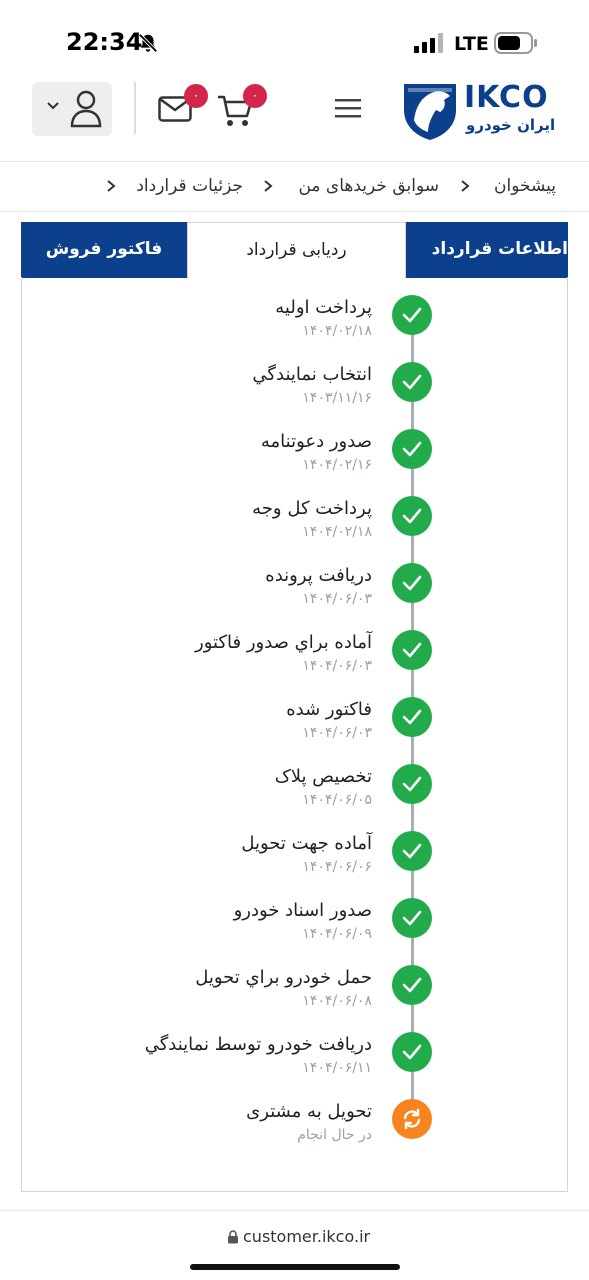 Image resolution: width=589 pixels, height=1280 pixels. I want to click on user-menu-button, so click(72, 109).